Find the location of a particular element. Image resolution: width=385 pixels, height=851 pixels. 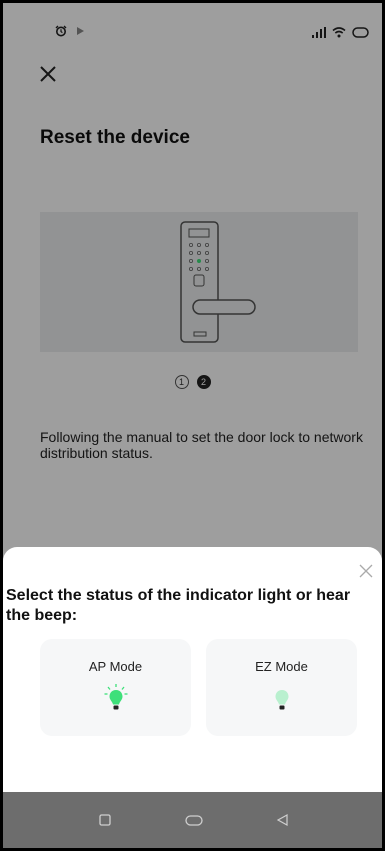

close-icon is located at coordinates (366, 571).